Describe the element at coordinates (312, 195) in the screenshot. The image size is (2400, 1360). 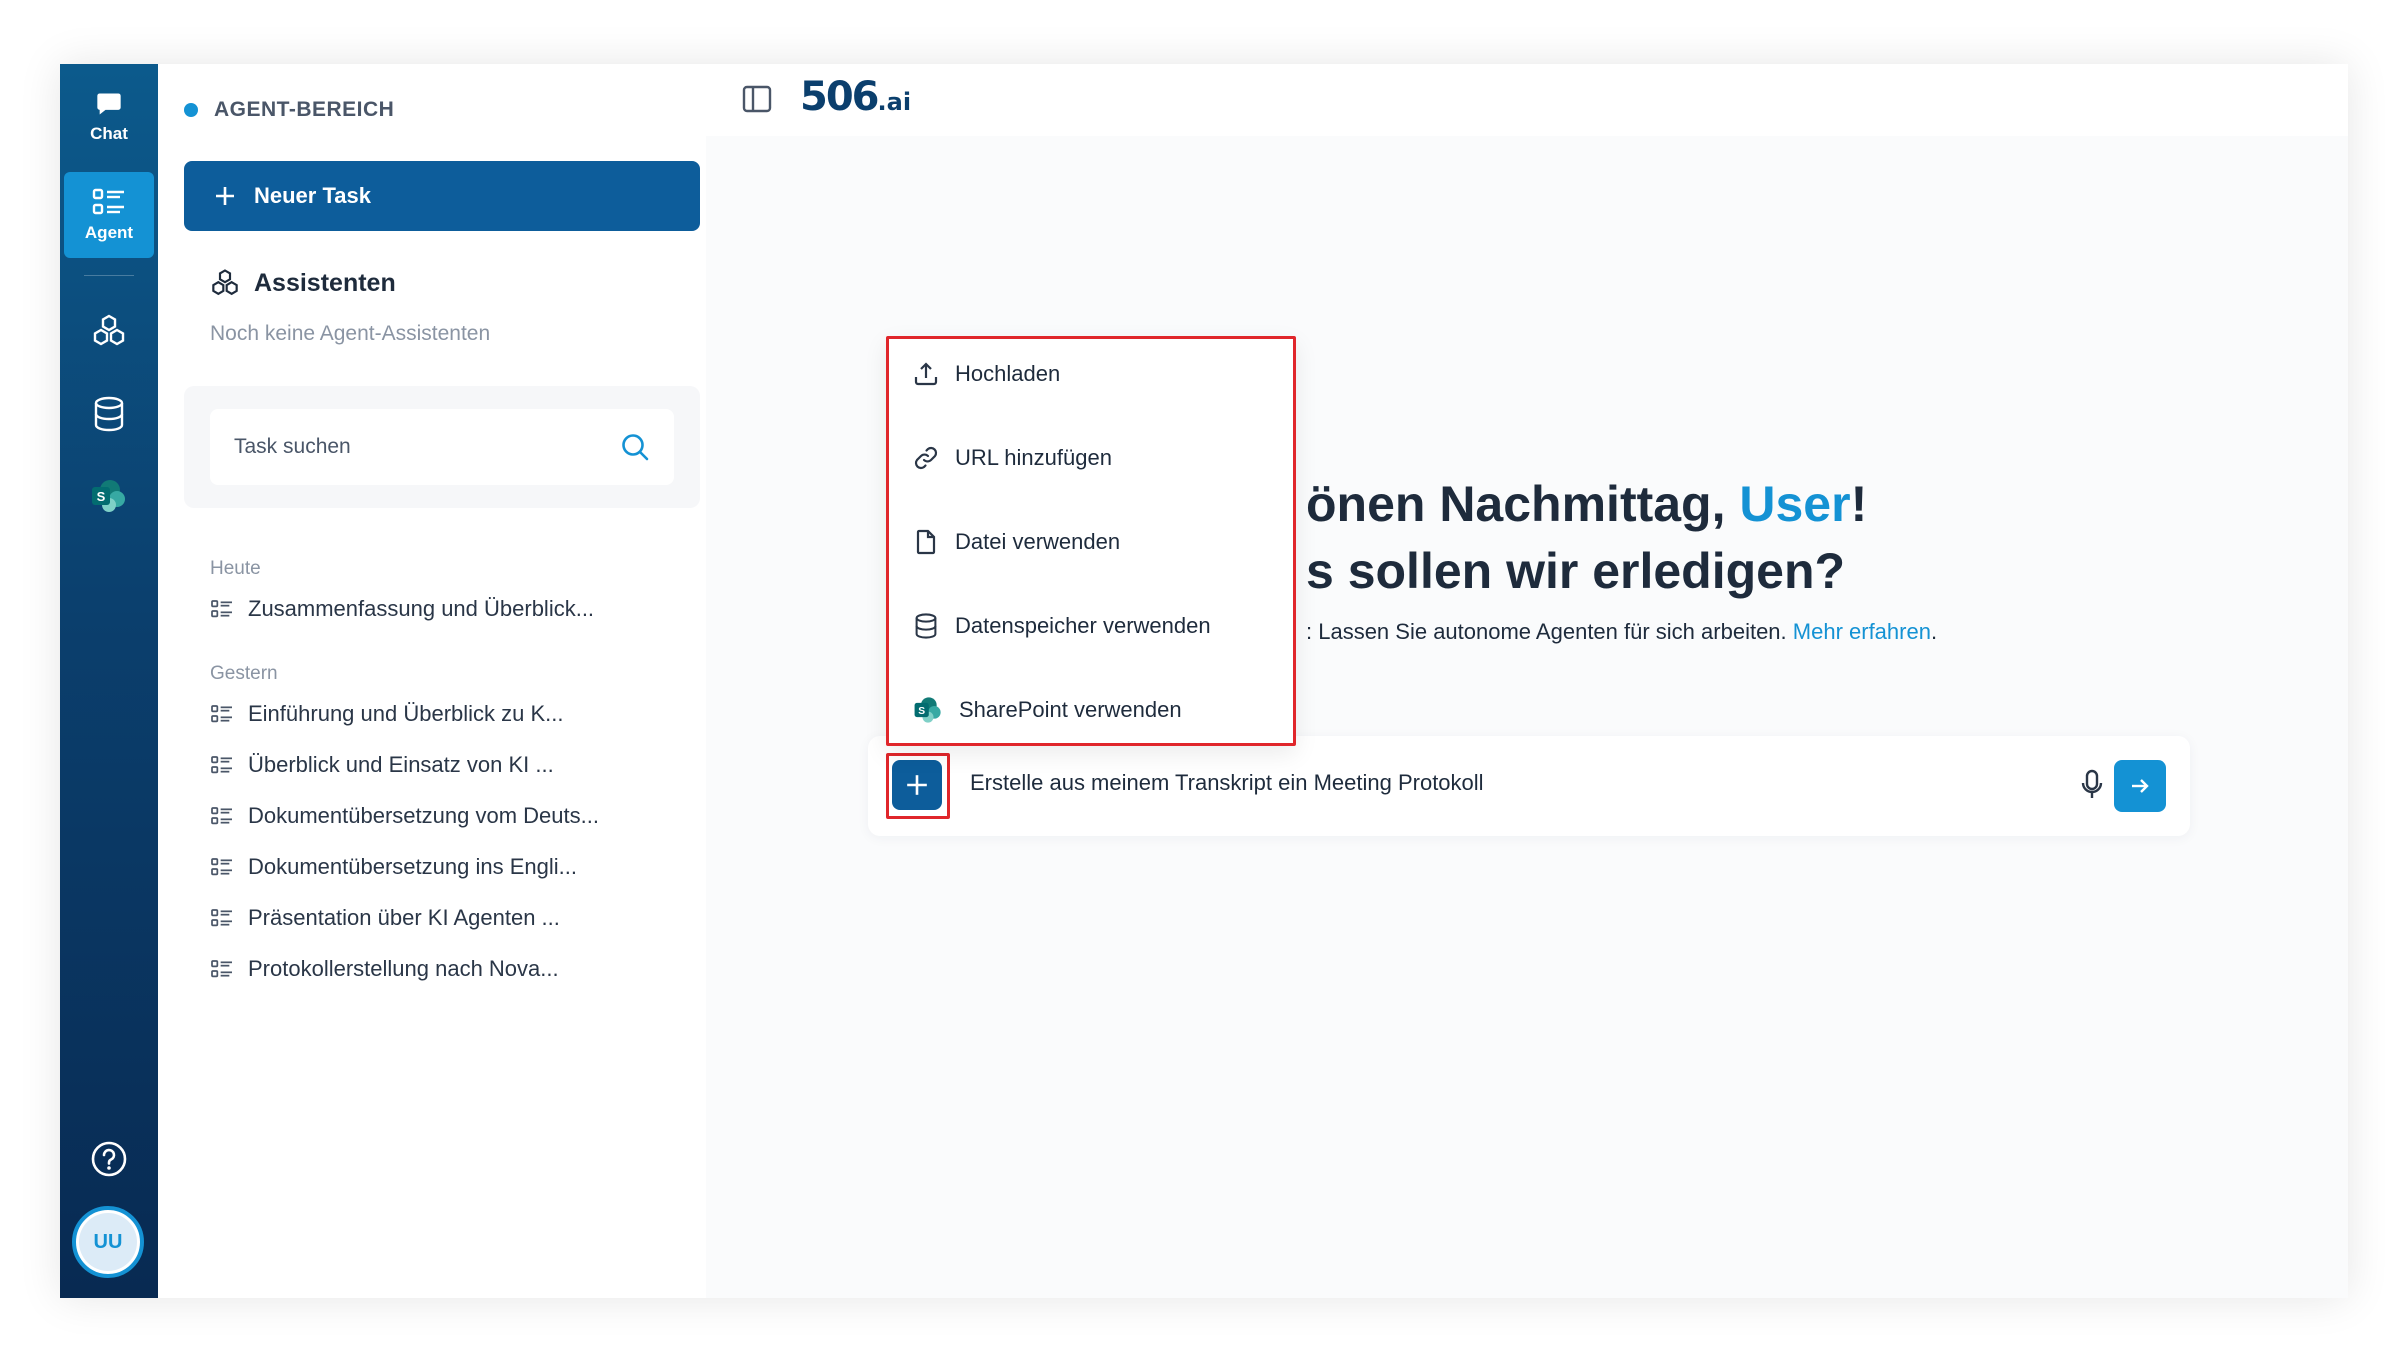
I see `new-task-label: Neuer Task` at that location.